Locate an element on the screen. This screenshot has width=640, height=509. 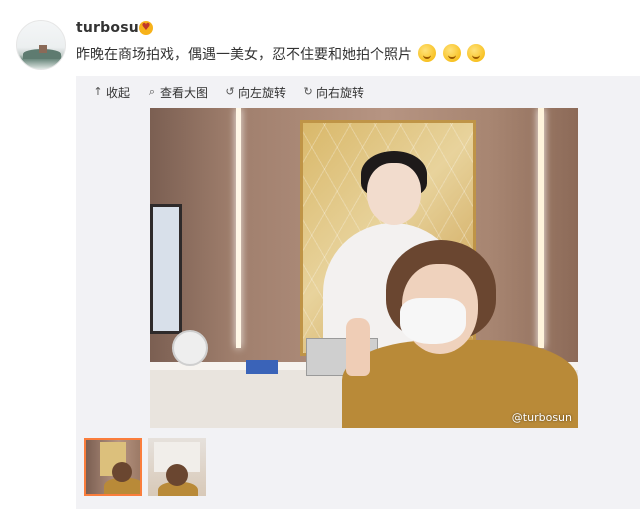
arrow-up-icon: ↑ is located at coordinates (98, 91).